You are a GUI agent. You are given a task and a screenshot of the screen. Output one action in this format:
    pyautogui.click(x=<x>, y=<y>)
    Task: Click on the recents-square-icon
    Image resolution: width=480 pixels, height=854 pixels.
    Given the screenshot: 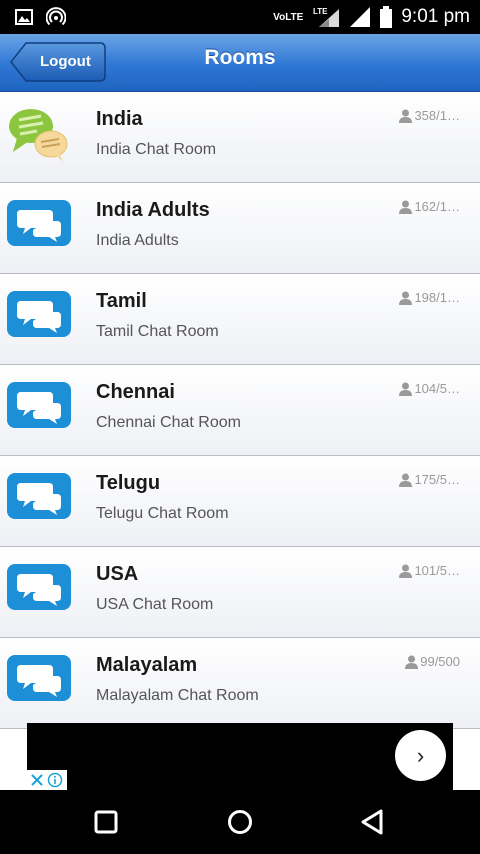 What is the action you would take?
    pyautogui.click(x=106, y=822)
    